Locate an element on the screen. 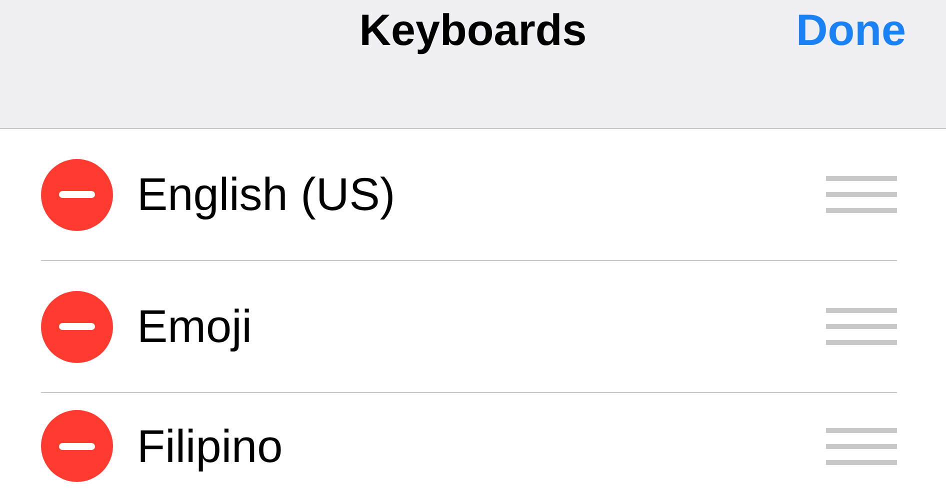 This screenshot has height=500, width=946. keyboard-name: English (US) is located at coordinates (266, 194).